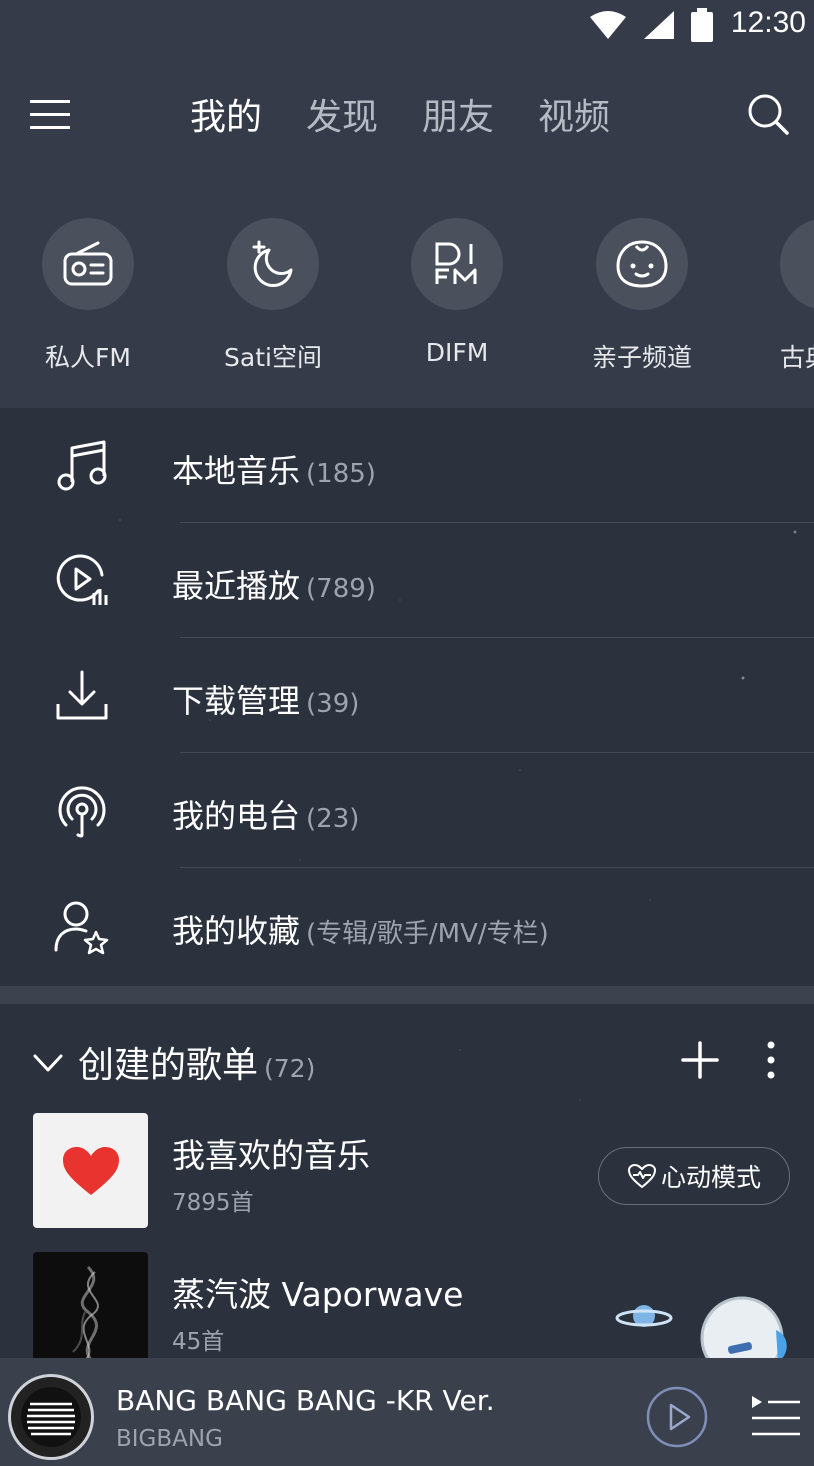  I want to click on menu-item-text: 下载管理 (39), so click(265, 699).